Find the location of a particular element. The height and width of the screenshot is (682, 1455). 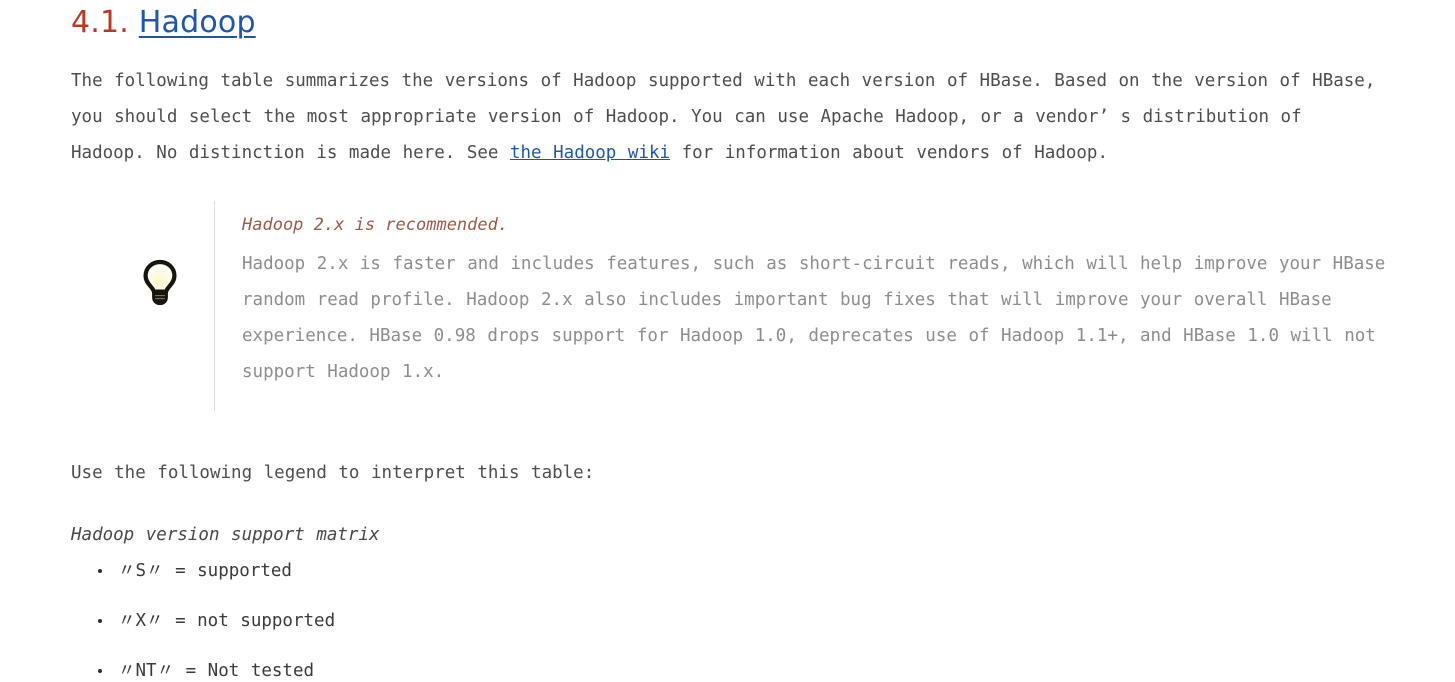

section-number: 4.1. is located at coordinates (100, 22).